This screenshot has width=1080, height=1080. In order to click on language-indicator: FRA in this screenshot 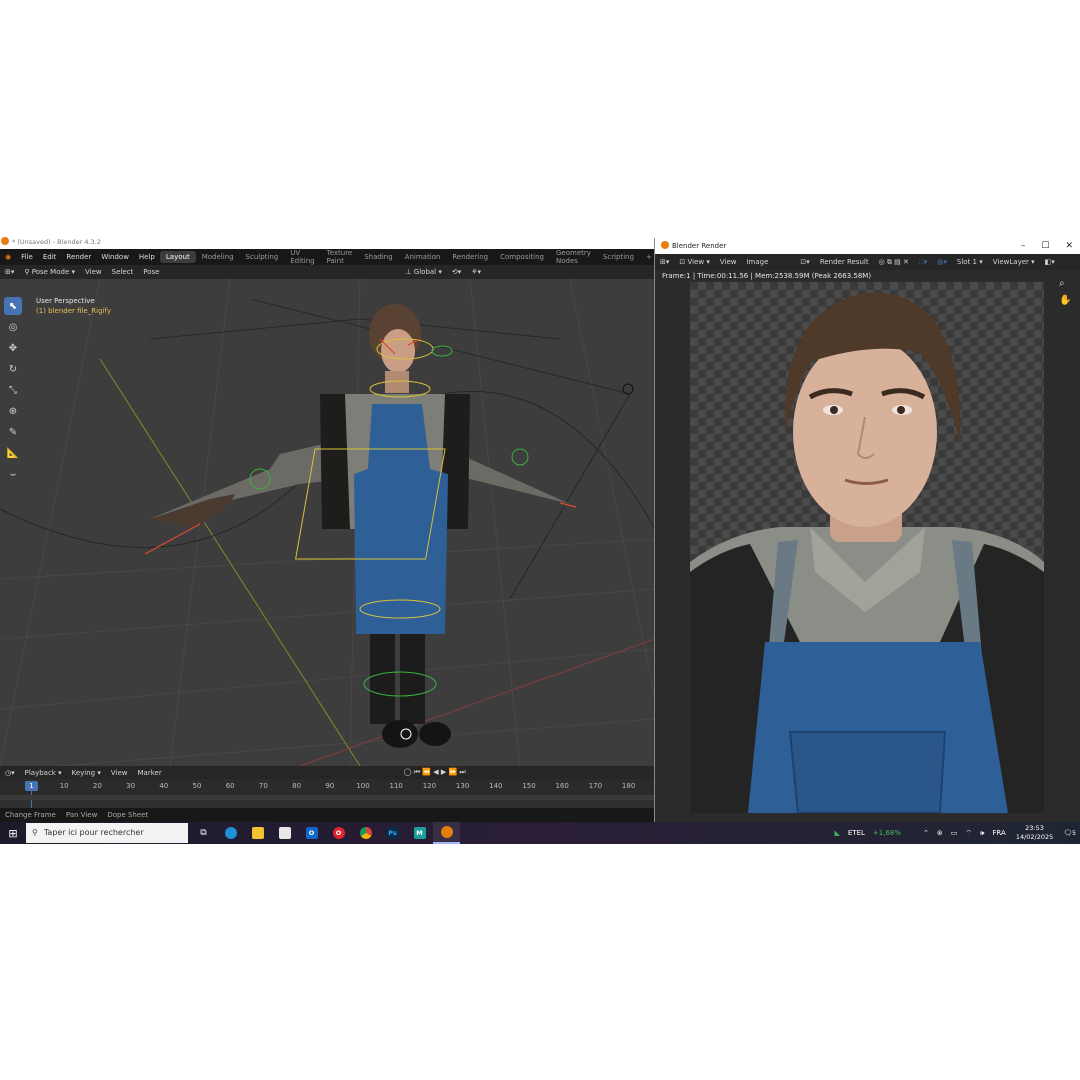, I will do `click(998, 833)`.